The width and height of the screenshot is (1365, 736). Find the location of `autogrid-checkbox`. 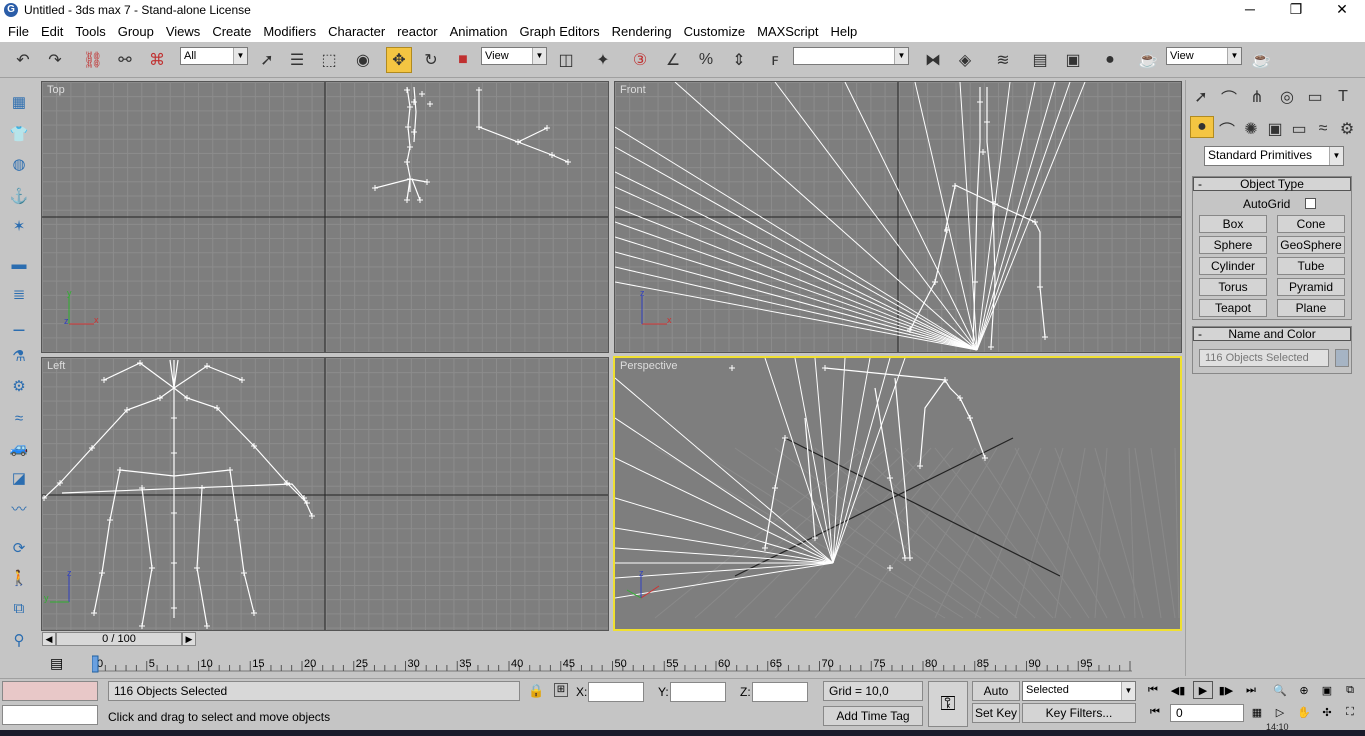

autogrid-checkbox is located at coordinates (1310, 203).